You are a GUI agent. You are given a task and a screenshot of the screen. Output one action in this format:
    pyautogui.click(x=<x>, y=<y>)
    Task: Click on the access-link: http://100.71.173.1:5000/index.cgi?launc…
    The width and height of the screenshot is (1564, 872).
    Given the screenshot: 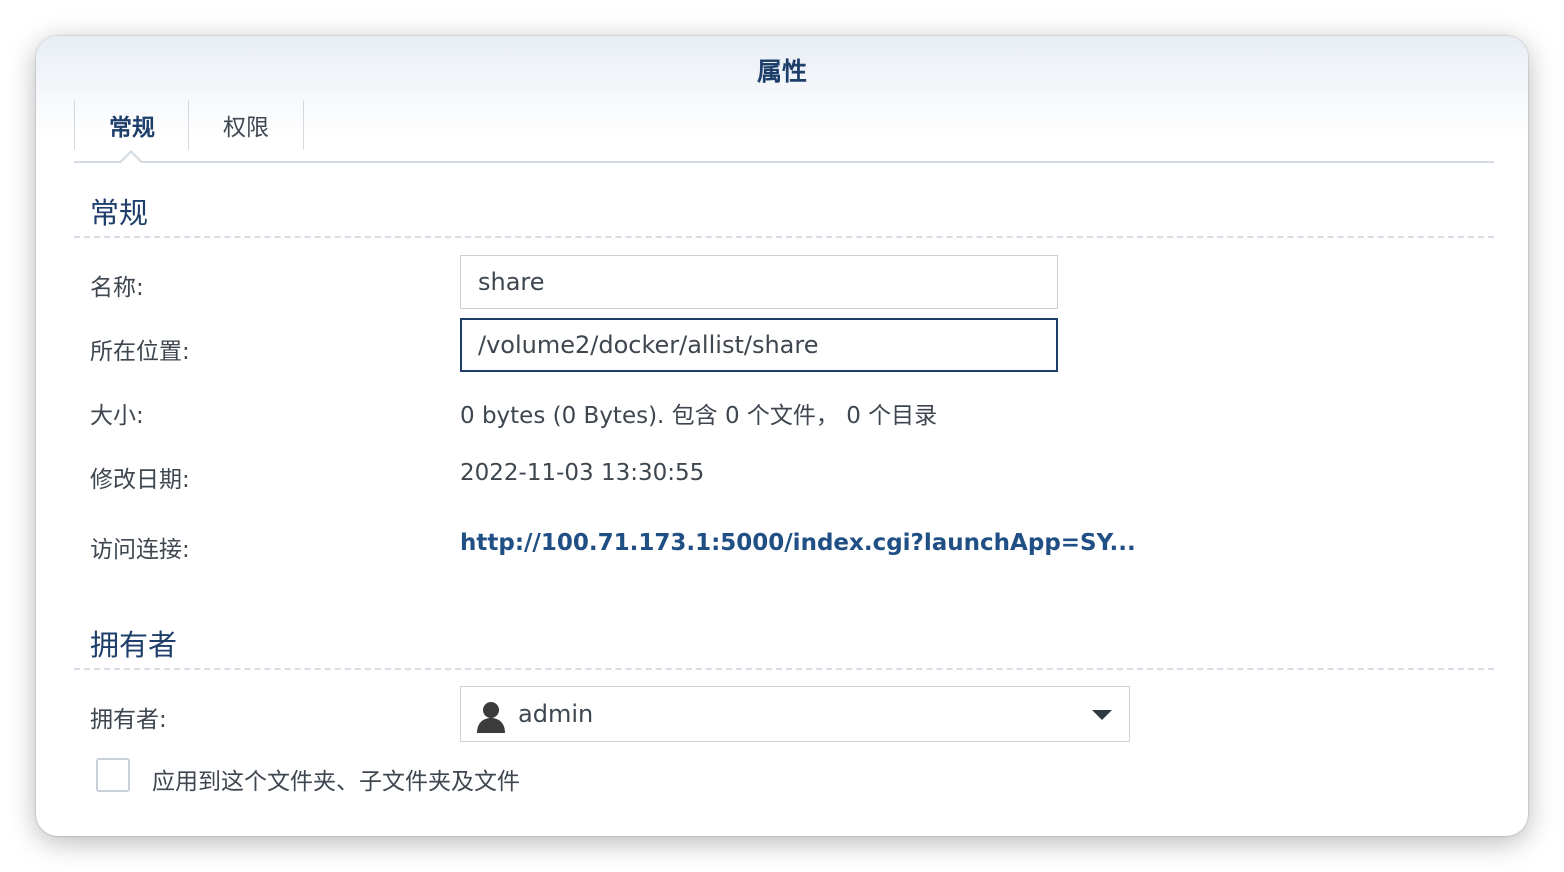 What is the action you would take?
    pyautogui.click(x=798, y=543)
    